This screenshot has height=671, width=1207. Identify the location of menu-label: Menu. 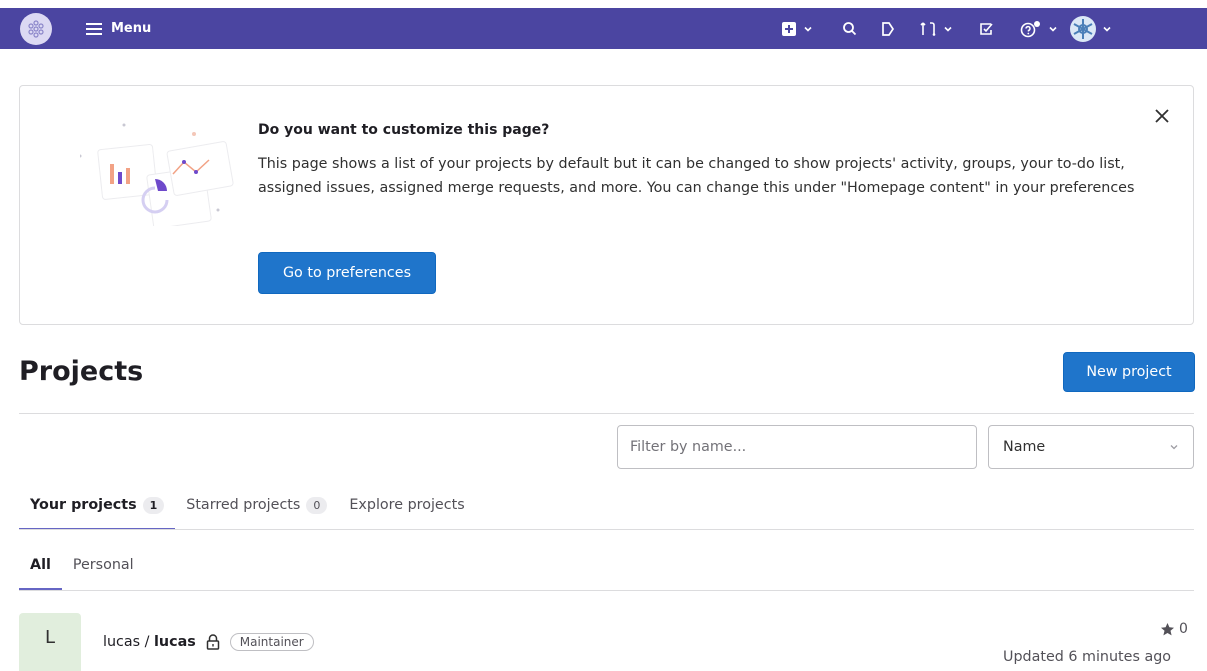
(131, 28).